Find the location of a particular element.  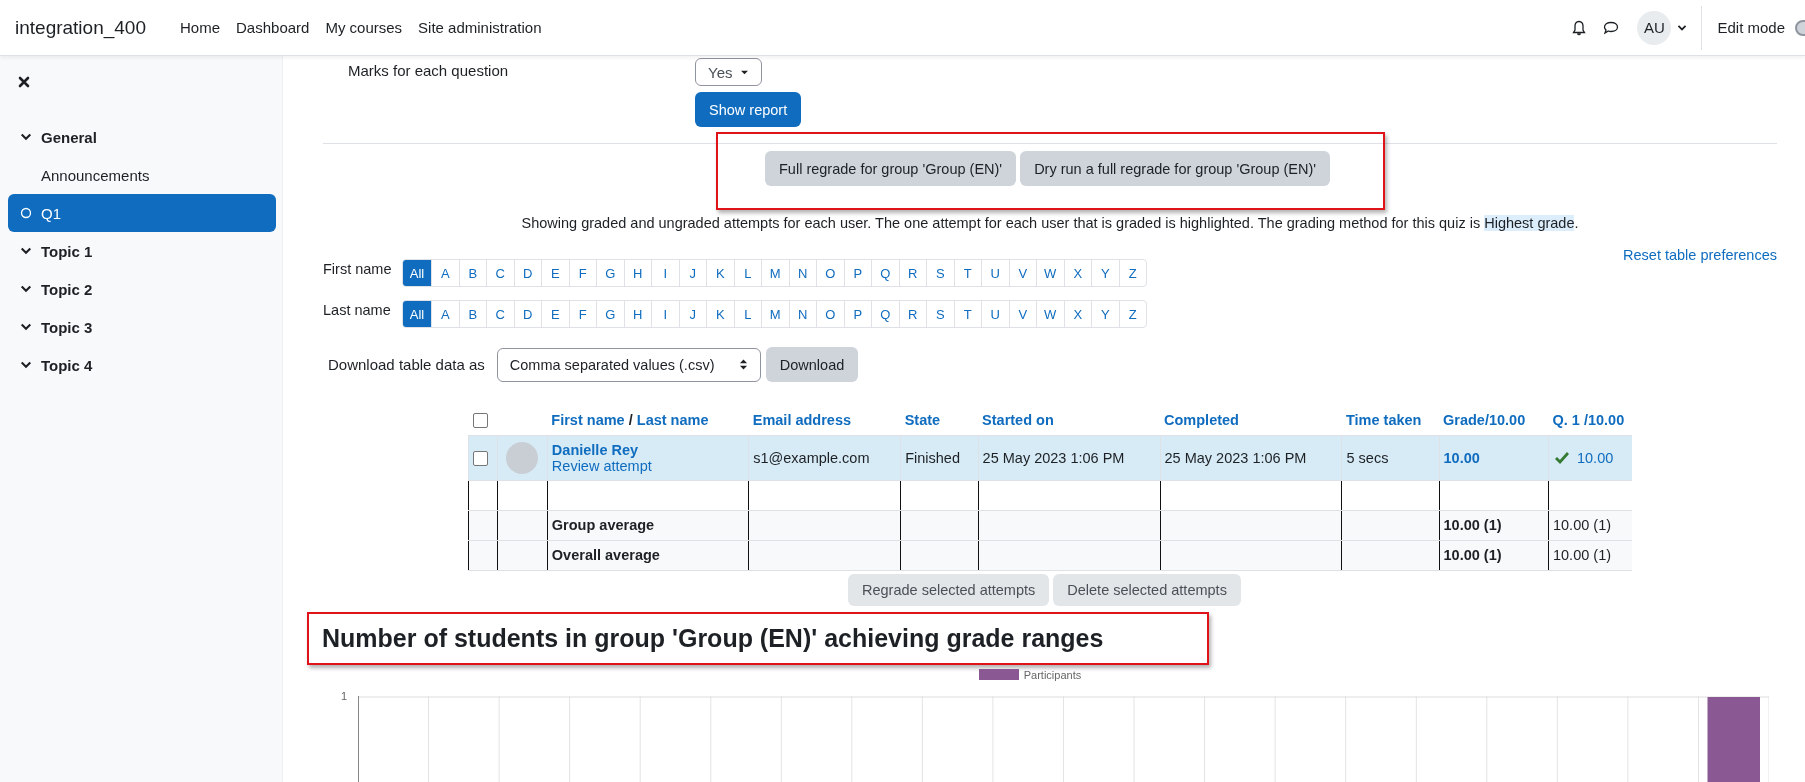

grade-link: 10.00 is located at coordinates (1461, 457).